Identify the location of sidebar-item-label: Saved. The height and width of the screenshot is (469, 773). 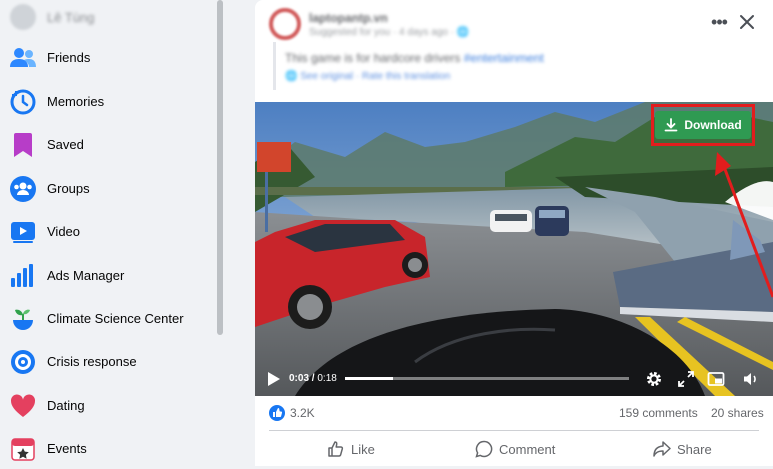
(65, 144).